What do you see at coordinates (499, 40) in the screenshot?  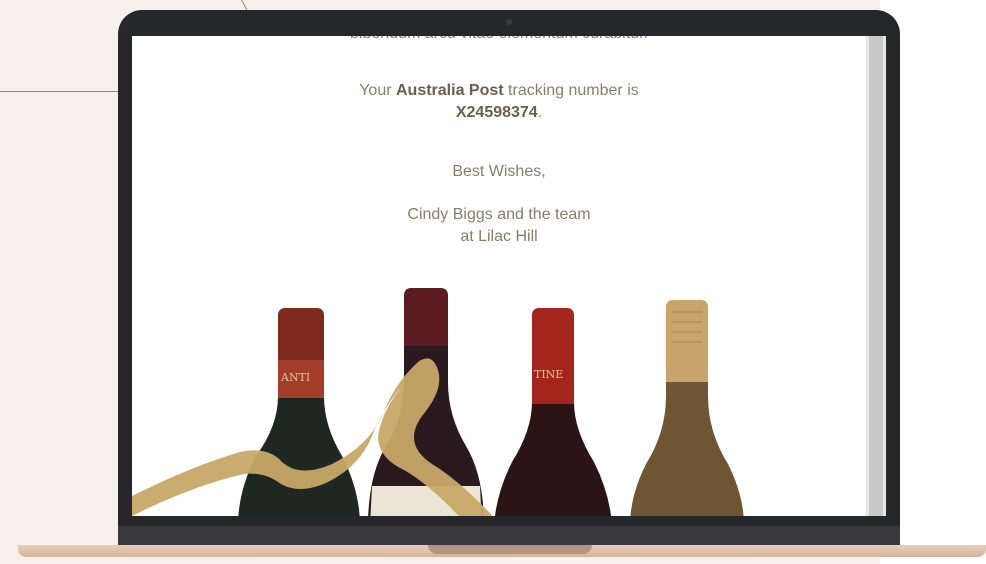 I see `partial-text-line: bibendum arcu vitae elementum curabitur.` at bounding box center [499, 40].